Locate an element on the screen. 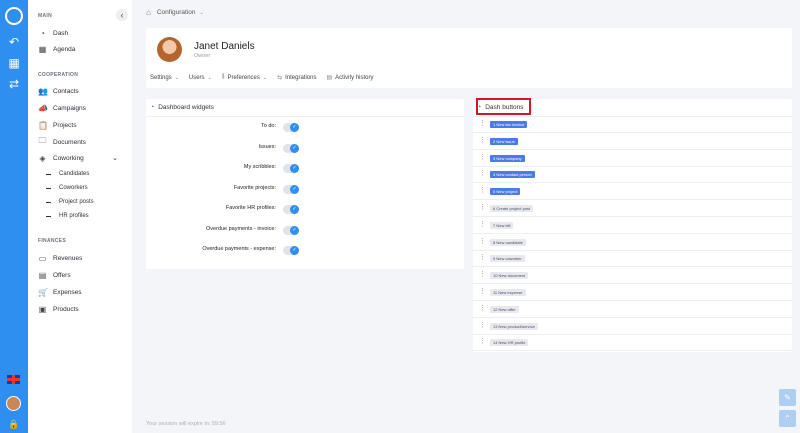 The image size is (800, 433). home-icon: ⌂ is located at coordinates (148, 12).